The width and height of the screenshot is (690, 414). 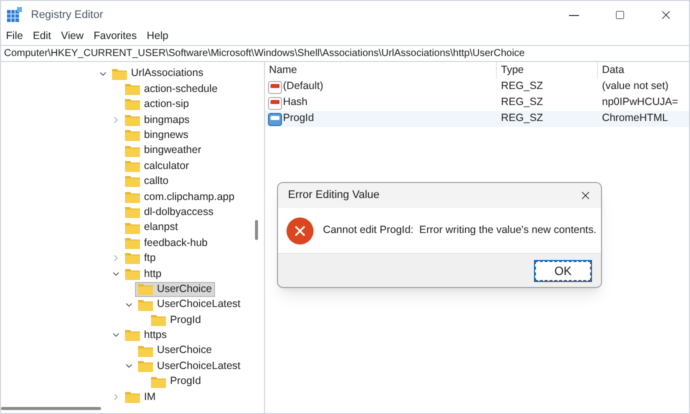 What do you see at coordinates (640, 102) in the screenshot?
I see `table-cell: np0IPwHCUJA=` at bounding box center [640, 102].